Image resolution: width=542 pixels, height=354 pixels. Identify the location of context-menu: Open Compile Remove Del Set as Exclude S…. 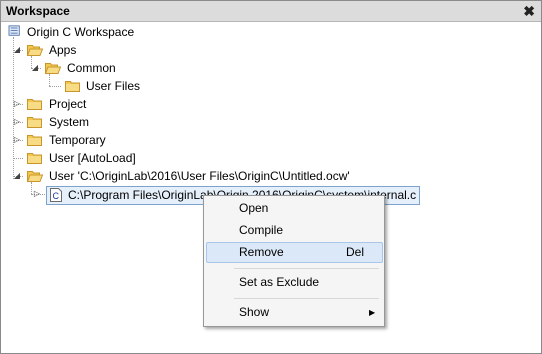
(294, 261).